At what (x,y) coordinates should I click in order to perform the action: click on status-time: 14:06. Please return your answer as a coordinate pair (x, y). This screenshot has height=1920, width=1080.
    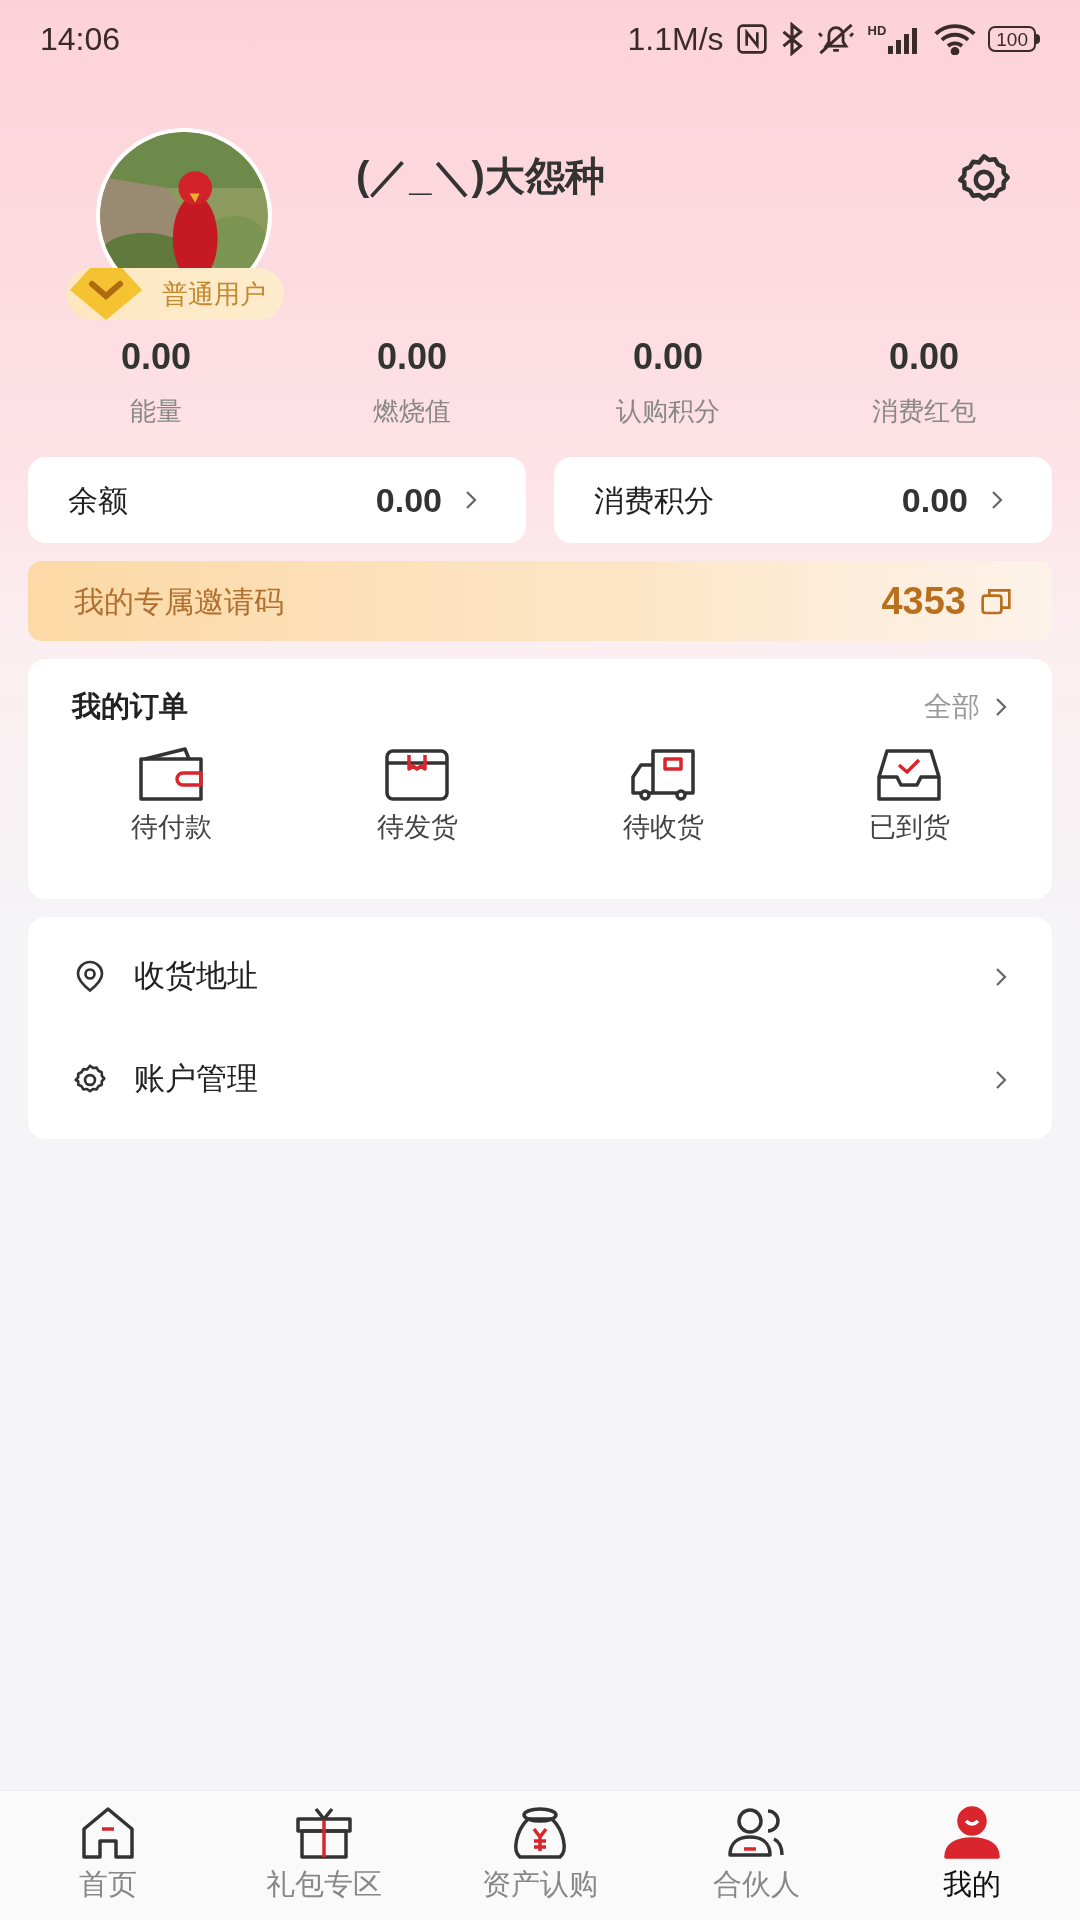
    Looking at the image, I should click on (80, 39).